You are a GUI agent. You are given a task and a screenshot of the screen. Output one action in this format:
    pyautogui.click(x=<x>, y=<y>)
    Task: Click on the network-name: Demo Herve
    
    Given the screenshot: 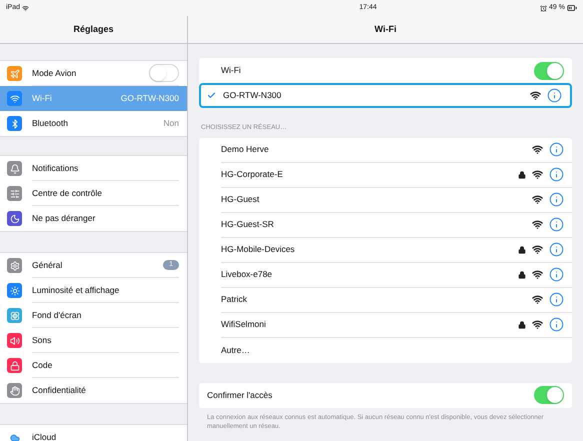 What is the action you would take?
    pyautogui.click(x=245, y=149)
    